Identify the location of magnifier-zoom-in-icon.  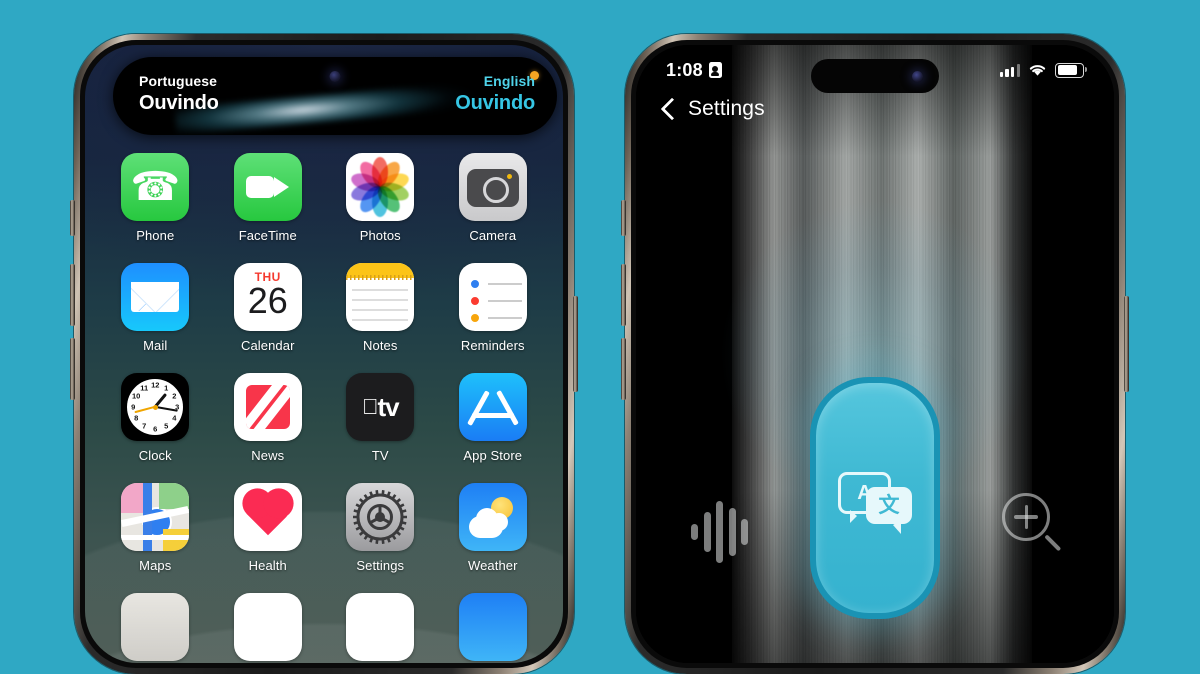
(1032, 523).